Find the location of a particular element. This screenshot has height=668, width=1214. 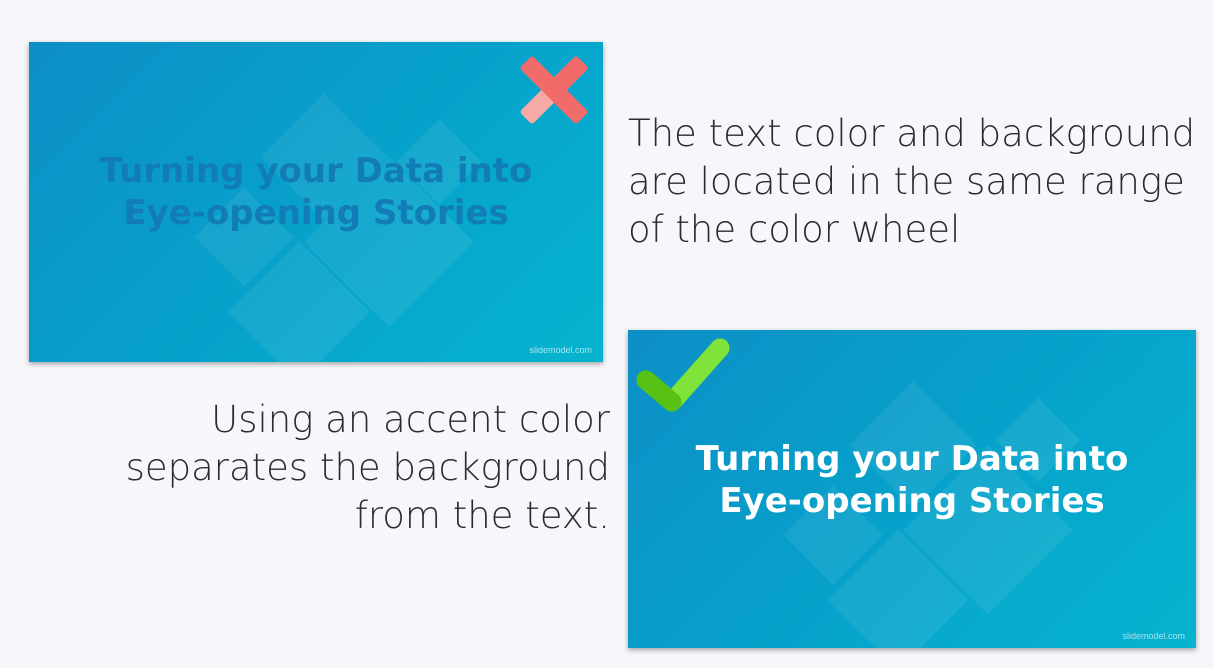

bad-caption-line-2: are located in the same range is located at coordinates (906, 181).